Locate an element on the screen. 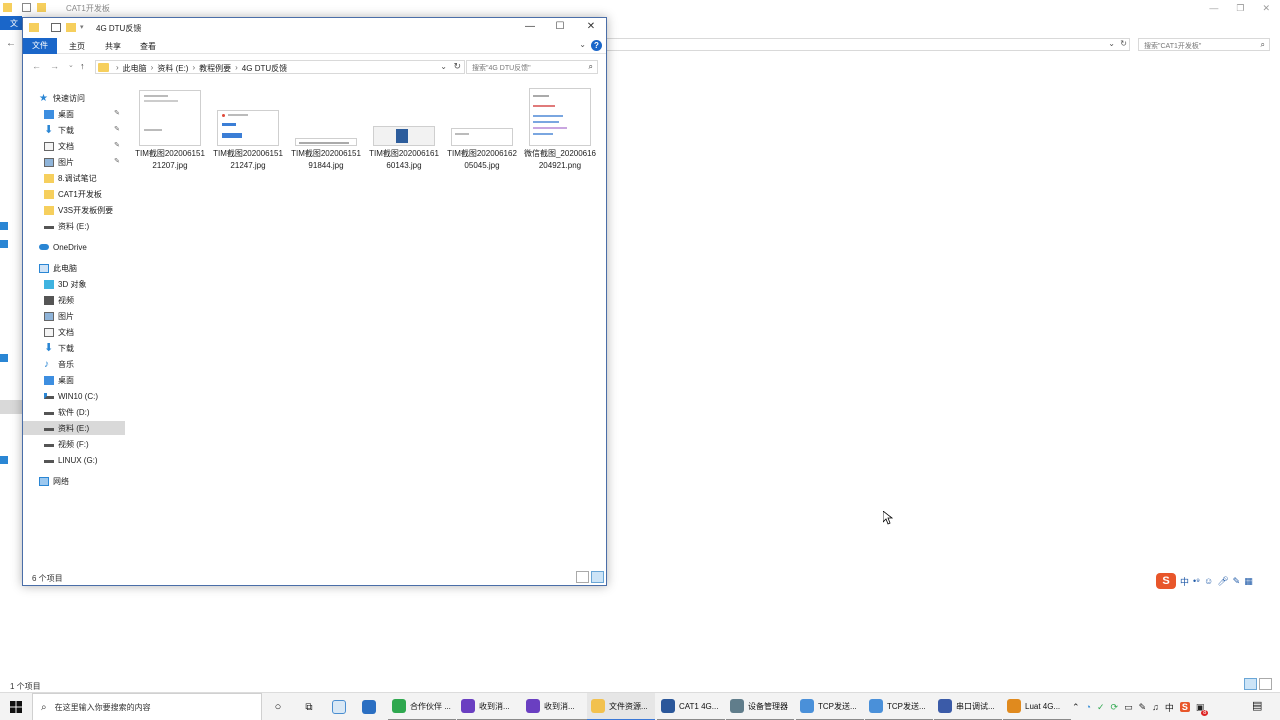  file-item: TIM截图20200616160143.jpg is located at coordinates (404, 129).